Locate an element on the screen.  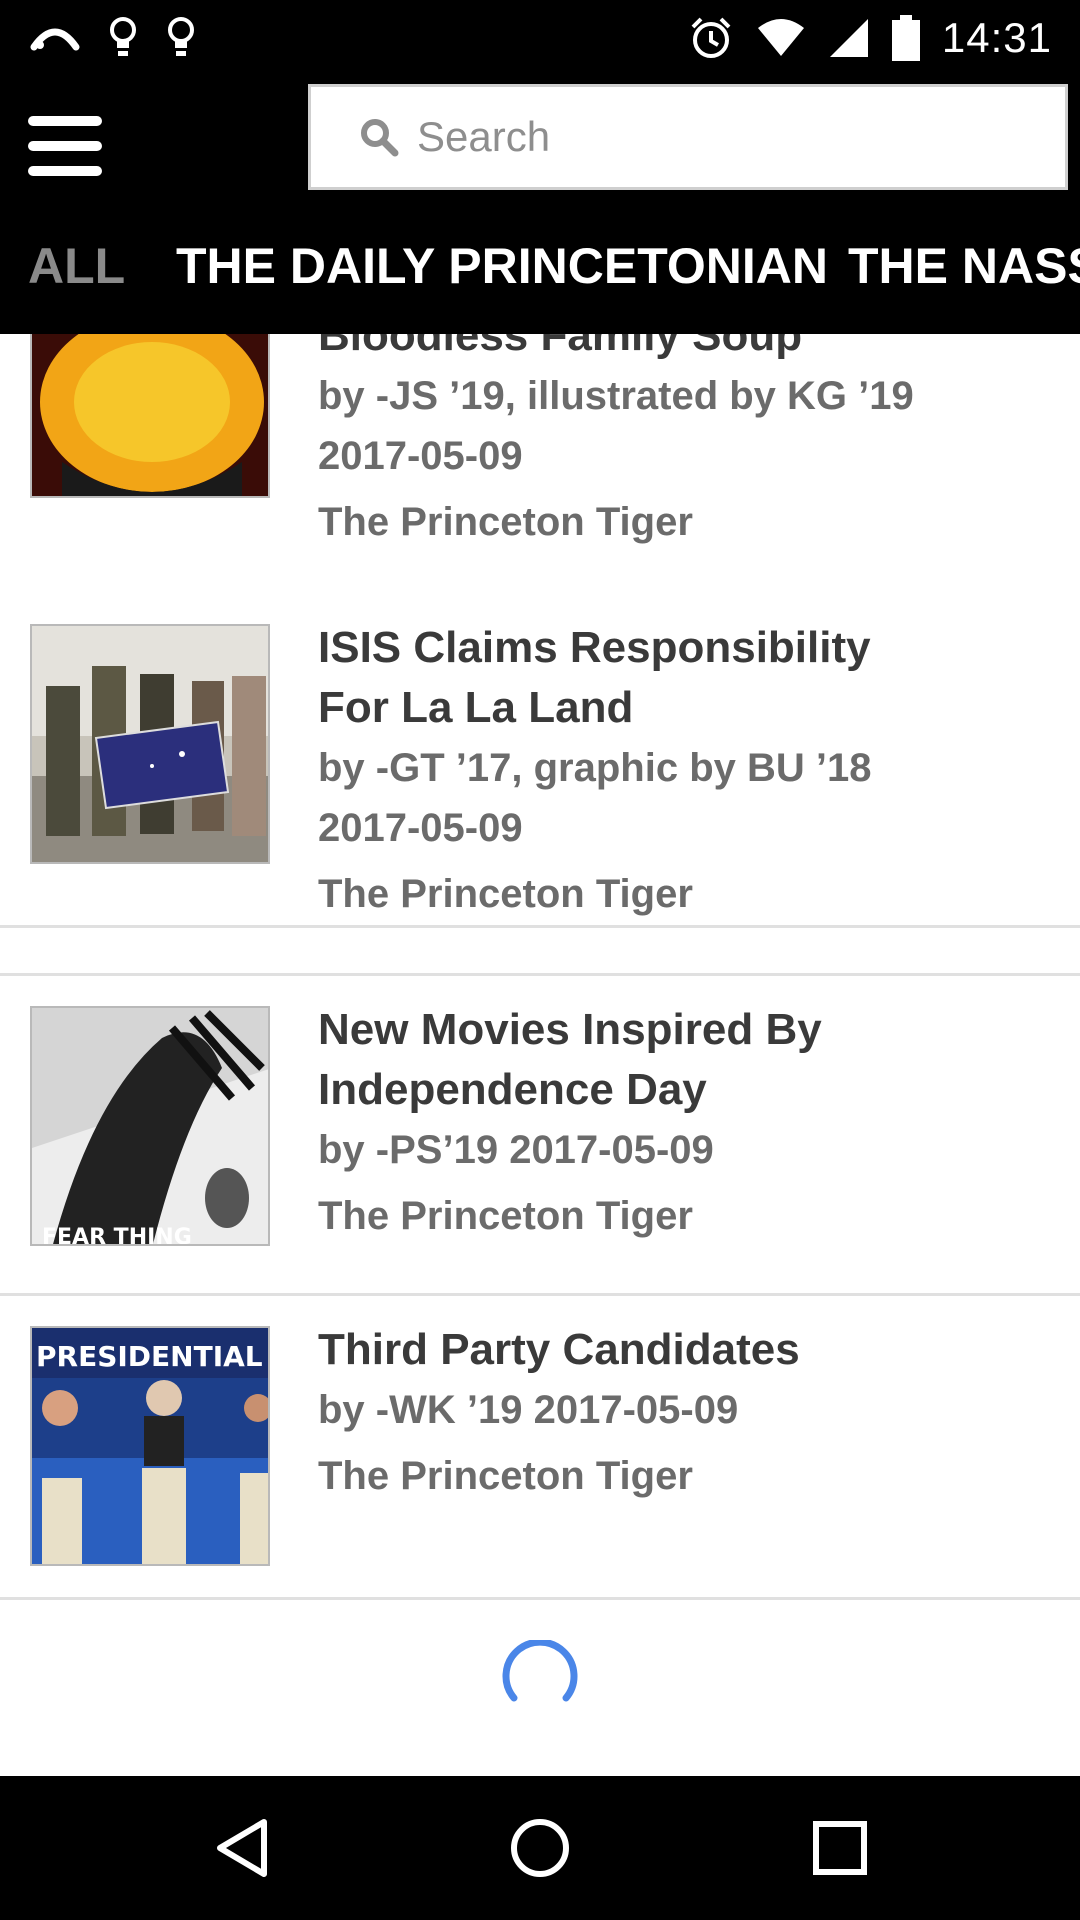
article-thumbnail: FEAR THING is located at coordinates (150, 1126).